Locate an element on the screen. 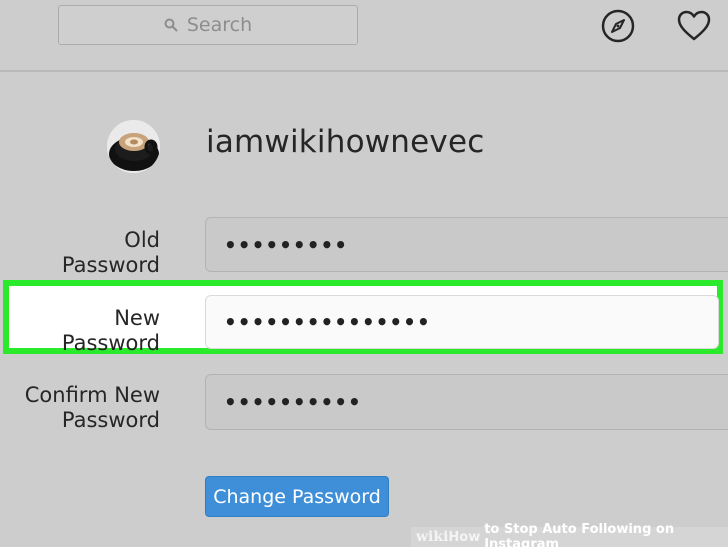 This screenshot has width=728, height=547. change-password-button: Change Password is located at coordinates (297, 496).